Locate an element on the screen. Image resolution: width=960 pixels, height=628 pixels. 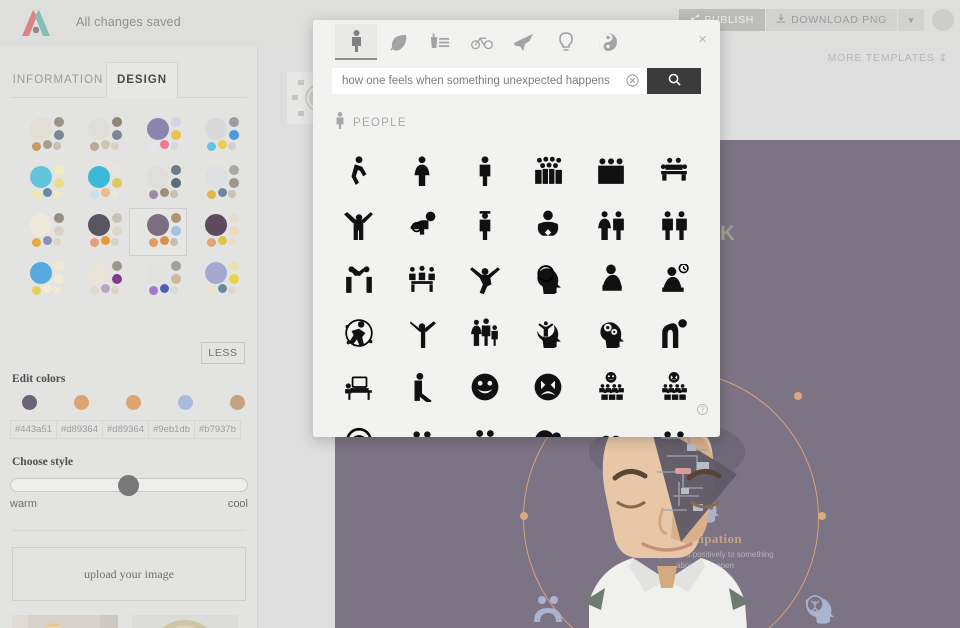
man-icon is located at coordinates (485, 171).